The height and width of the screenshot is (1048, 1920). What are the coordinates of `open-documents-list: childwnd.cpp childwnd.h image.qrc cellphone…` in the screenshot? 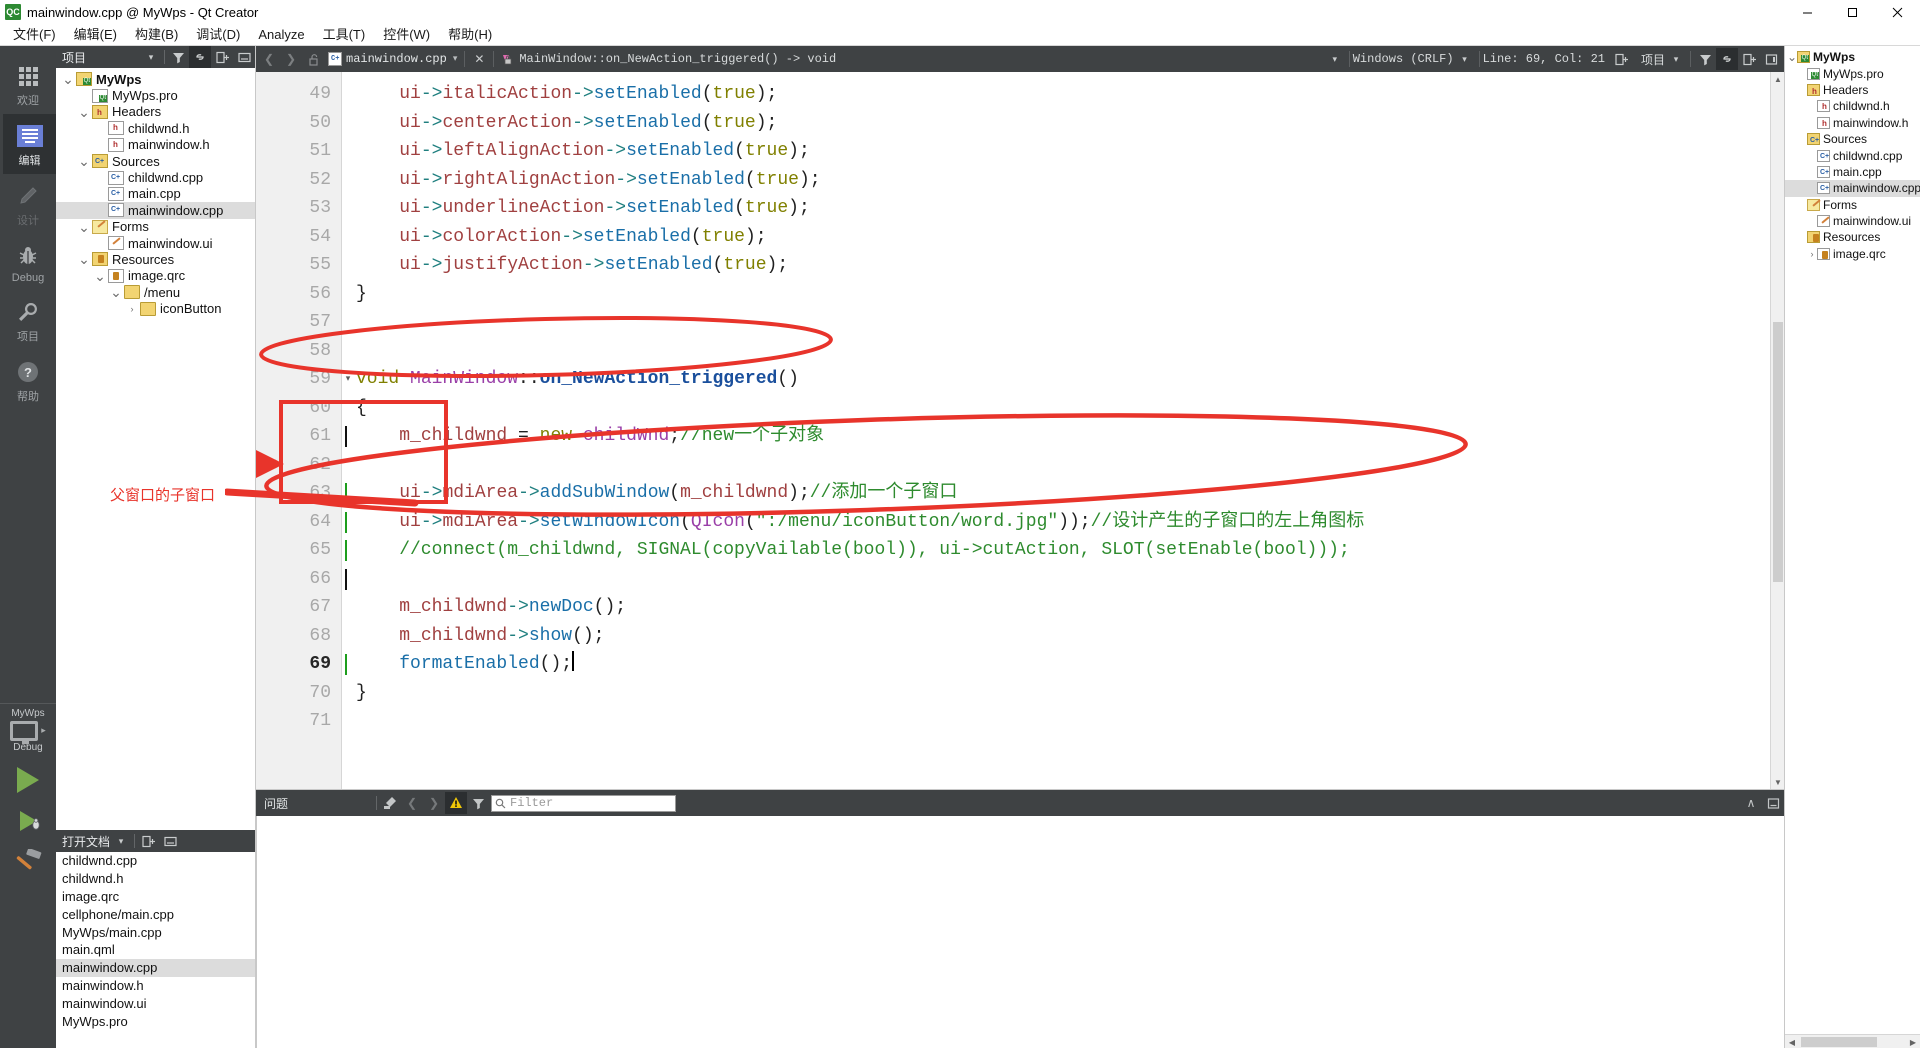 It's located at (155, 950).